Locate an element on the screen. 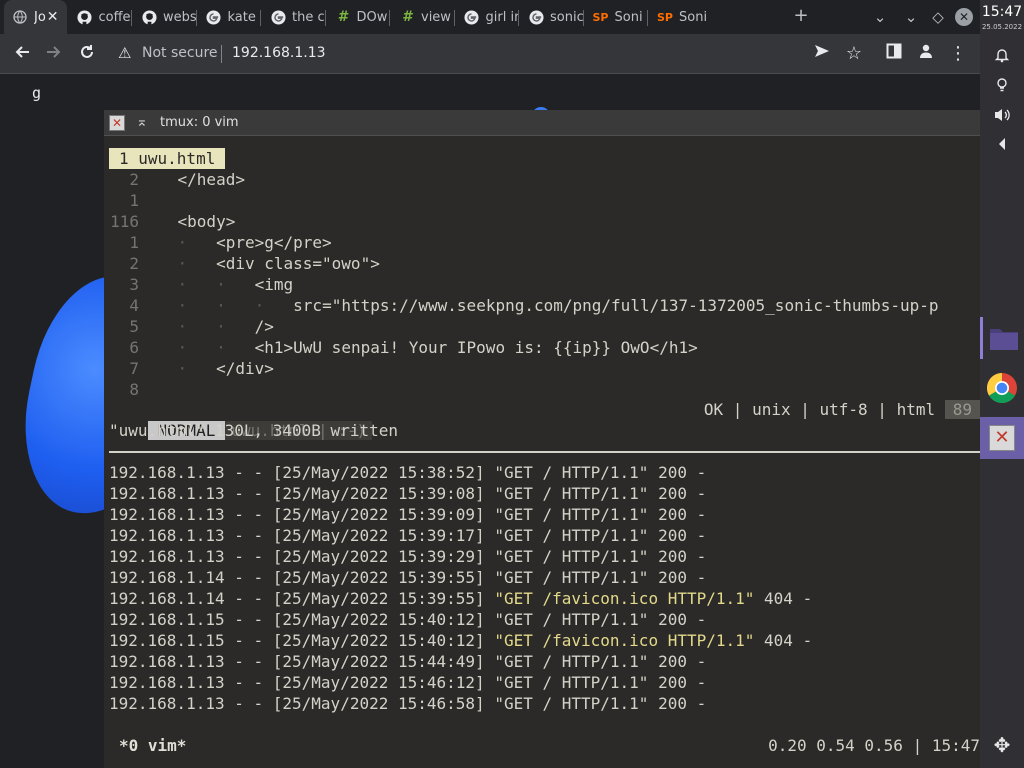  warning-icon: ⚠ is located at coordinates (124, 53).